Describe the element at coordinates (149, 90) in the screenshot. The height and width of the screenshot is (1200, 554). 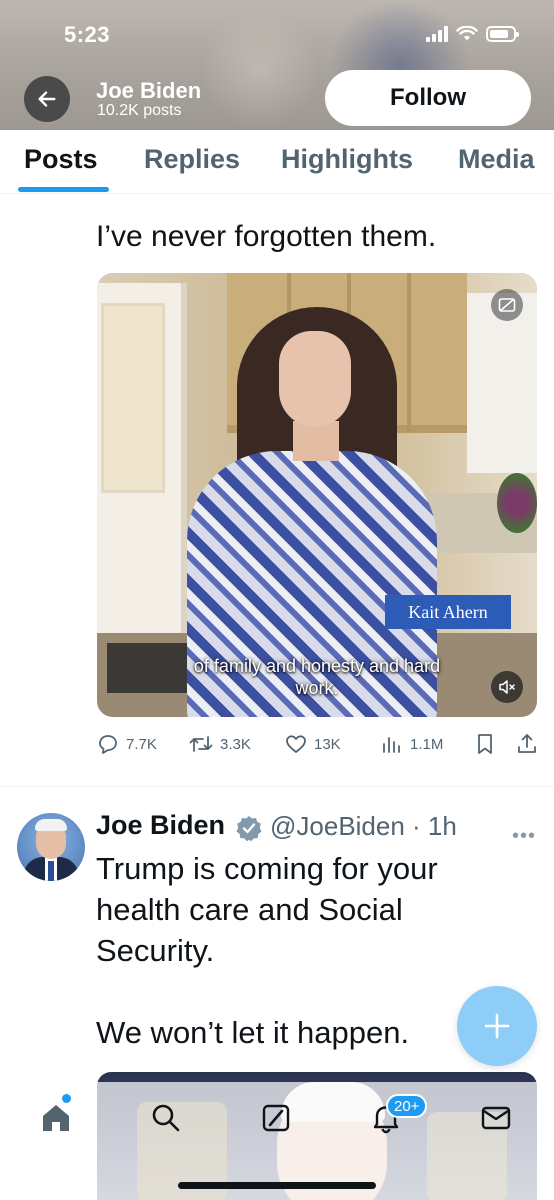
I see `profile-name: Joe Biden` at that location.